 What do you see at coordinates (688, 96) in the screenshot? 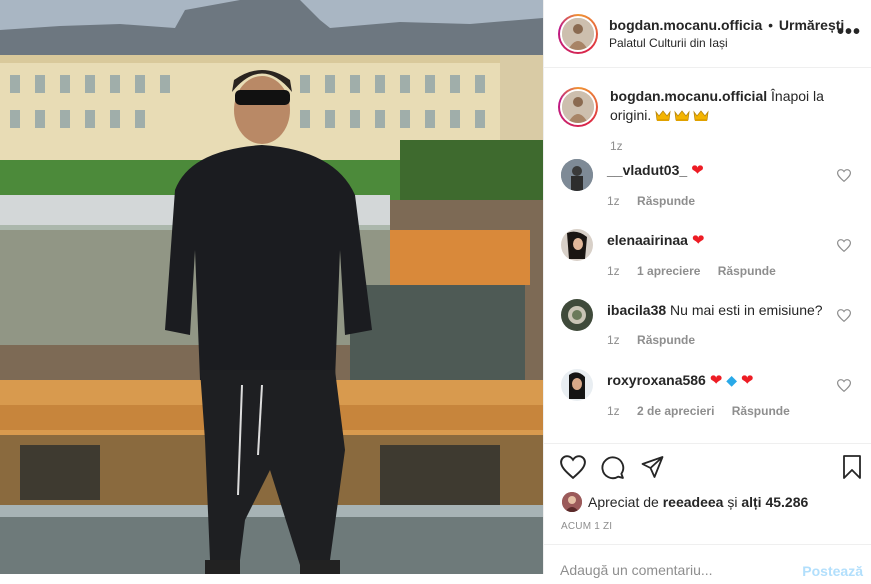
I see `caption-username: bogdan.mocanu.official` at bounding box center [688, 96].